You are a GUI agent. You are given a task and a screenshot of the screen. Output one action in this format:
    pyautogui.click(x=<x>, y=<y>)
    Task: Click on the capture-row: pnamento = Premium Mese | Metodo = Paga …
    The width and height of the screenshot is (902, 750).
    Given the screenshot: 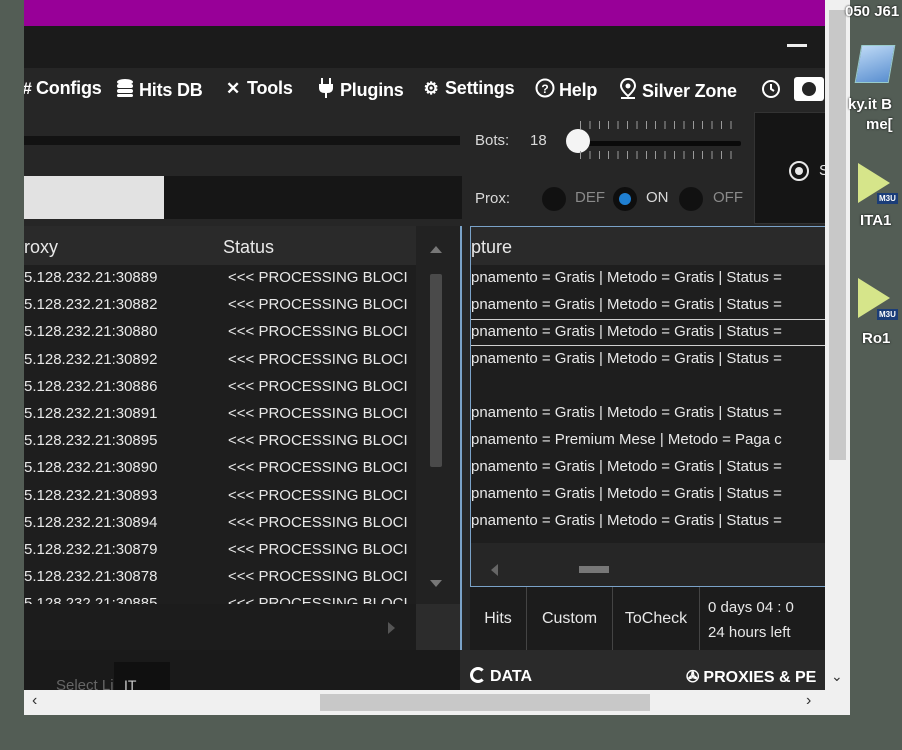 What is the action you would take?
    pyautogui.click(x=648, y=440)
    